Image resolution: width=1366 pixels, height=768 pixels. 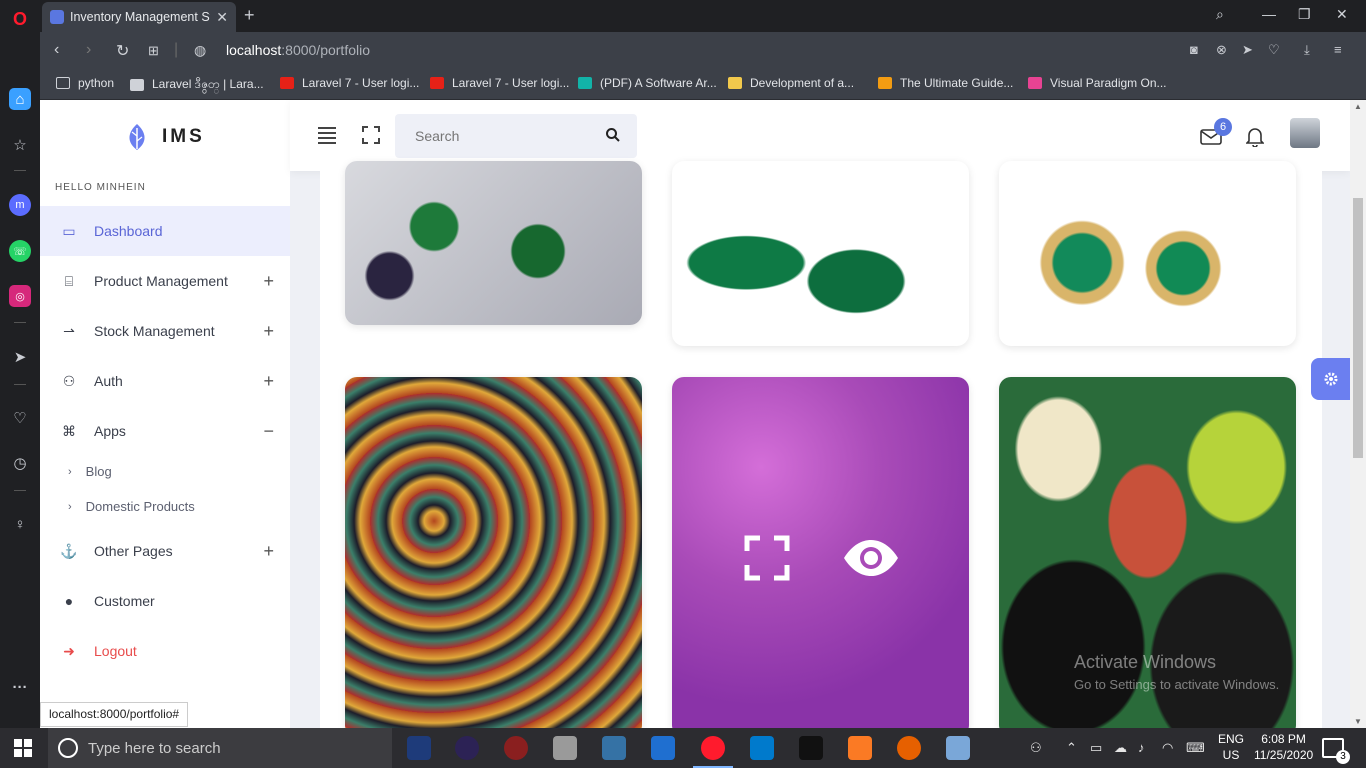 I want to click on sidebar-item-other-pages: ⚓ Other Pages +, so click(x=165, y=551).